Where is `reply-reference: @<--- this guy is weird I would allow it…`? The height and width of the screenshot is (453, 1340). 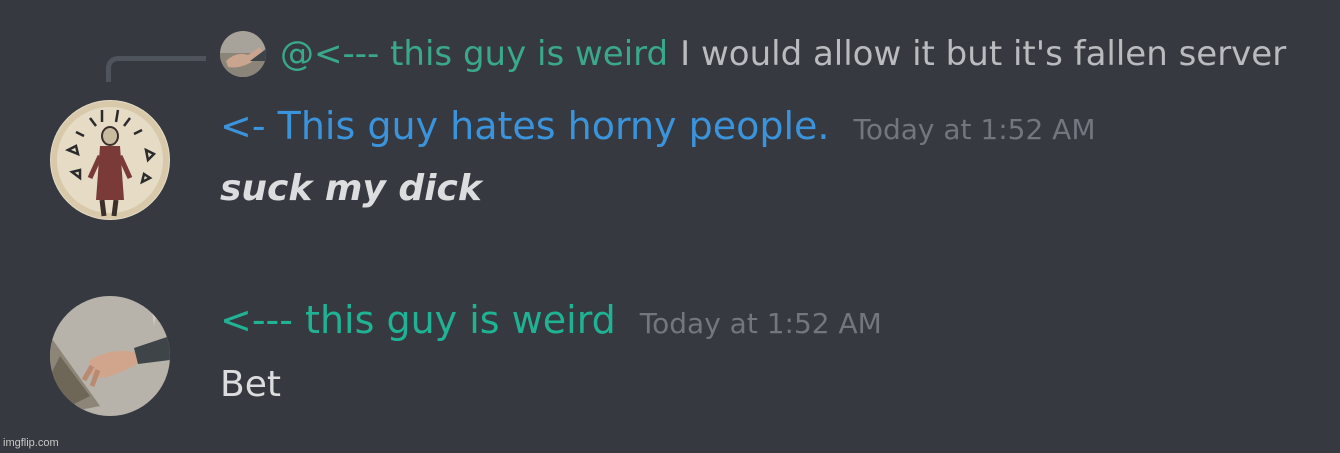 reply-reference: @<--- this guy is weird I would allow it… is located at coordinates (753, 54).